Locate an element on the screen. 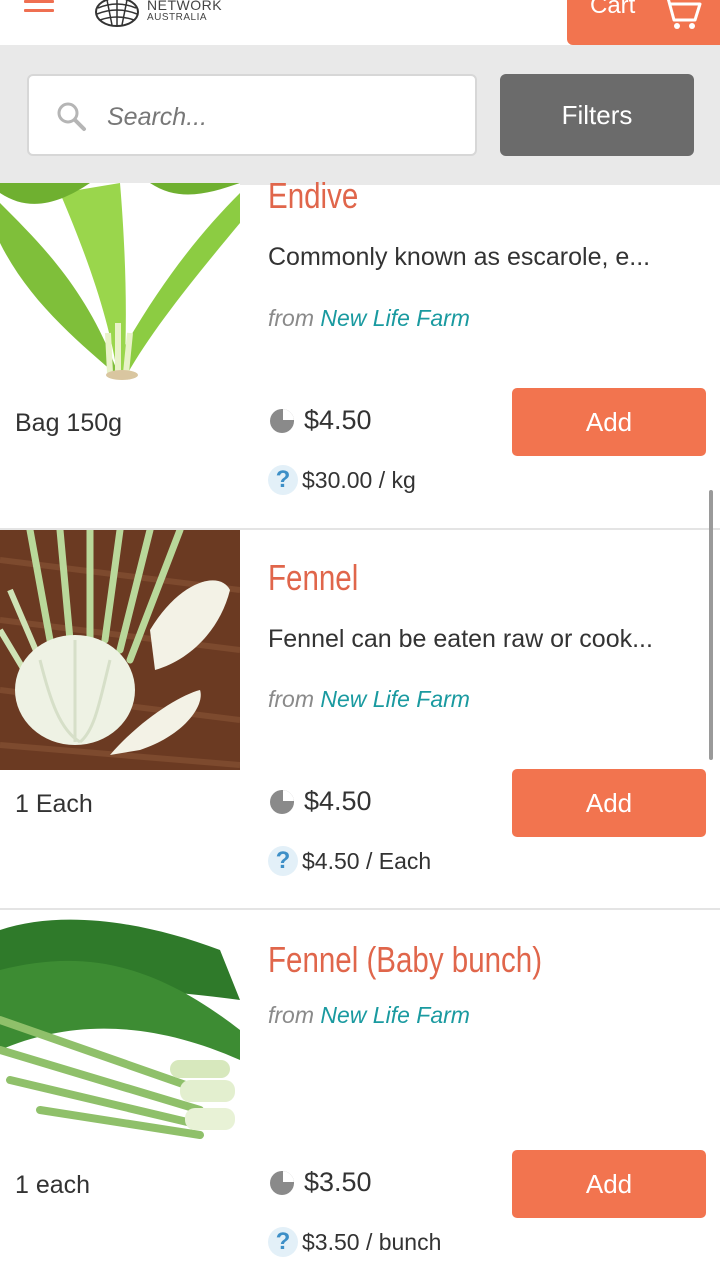 Image resolution: width=720 pixels, height=1279 pixels. product-name: Fennel (Baby bunch) is located at coordinates (405, 960).